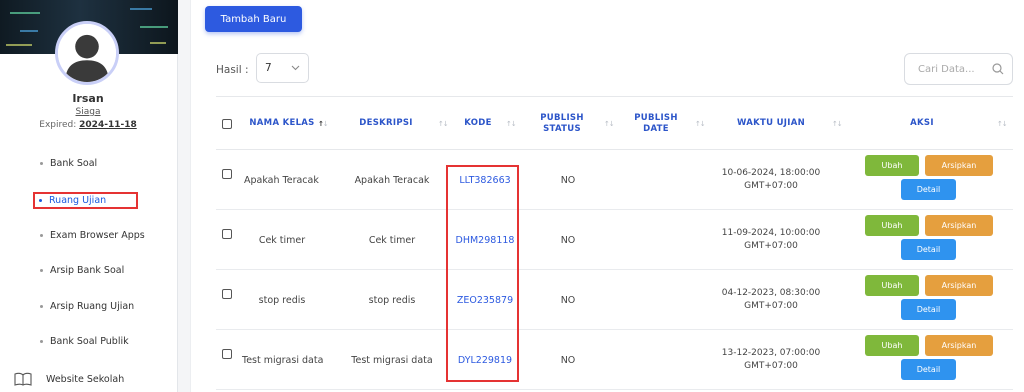 This screenshot has height=392, width=1024. Describe the element at coordinates (482, 273) in the screenshot. I see `kode-column-highlight` at that location.